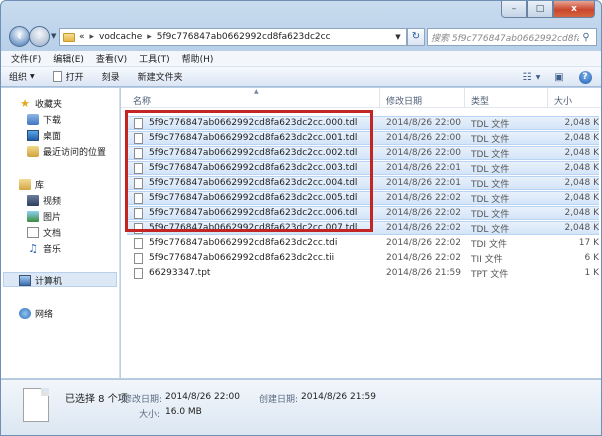 The image size is (602, 436). I want to click on nav-item-label: 最近访问的位置, so click(75, 152).